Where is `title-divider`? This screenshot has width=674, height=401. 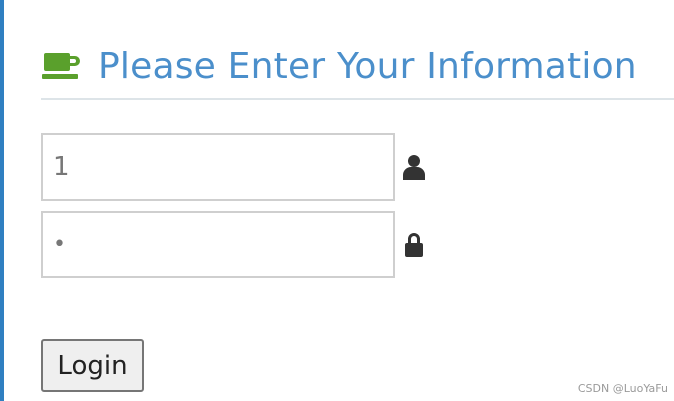 title-divider is located at coordinates (357, 99).